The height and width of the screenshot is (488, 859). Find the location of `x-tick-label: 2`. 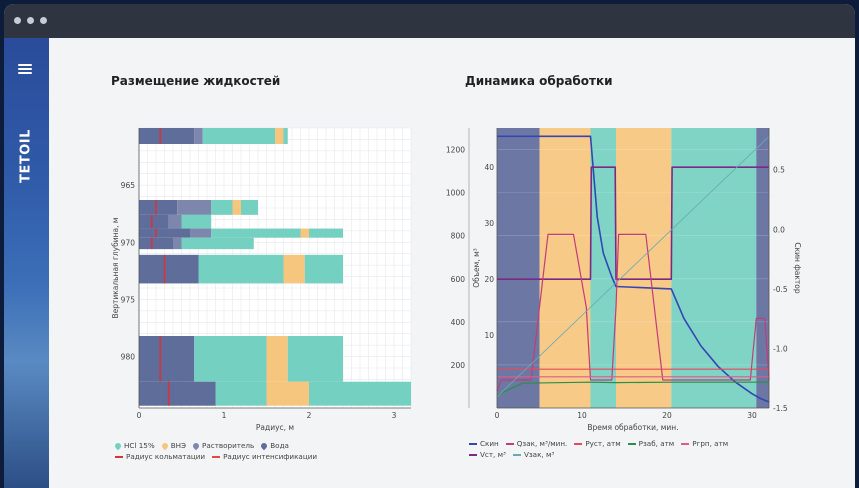

x-tick-label: 2 is located at coordinates (309, 415).